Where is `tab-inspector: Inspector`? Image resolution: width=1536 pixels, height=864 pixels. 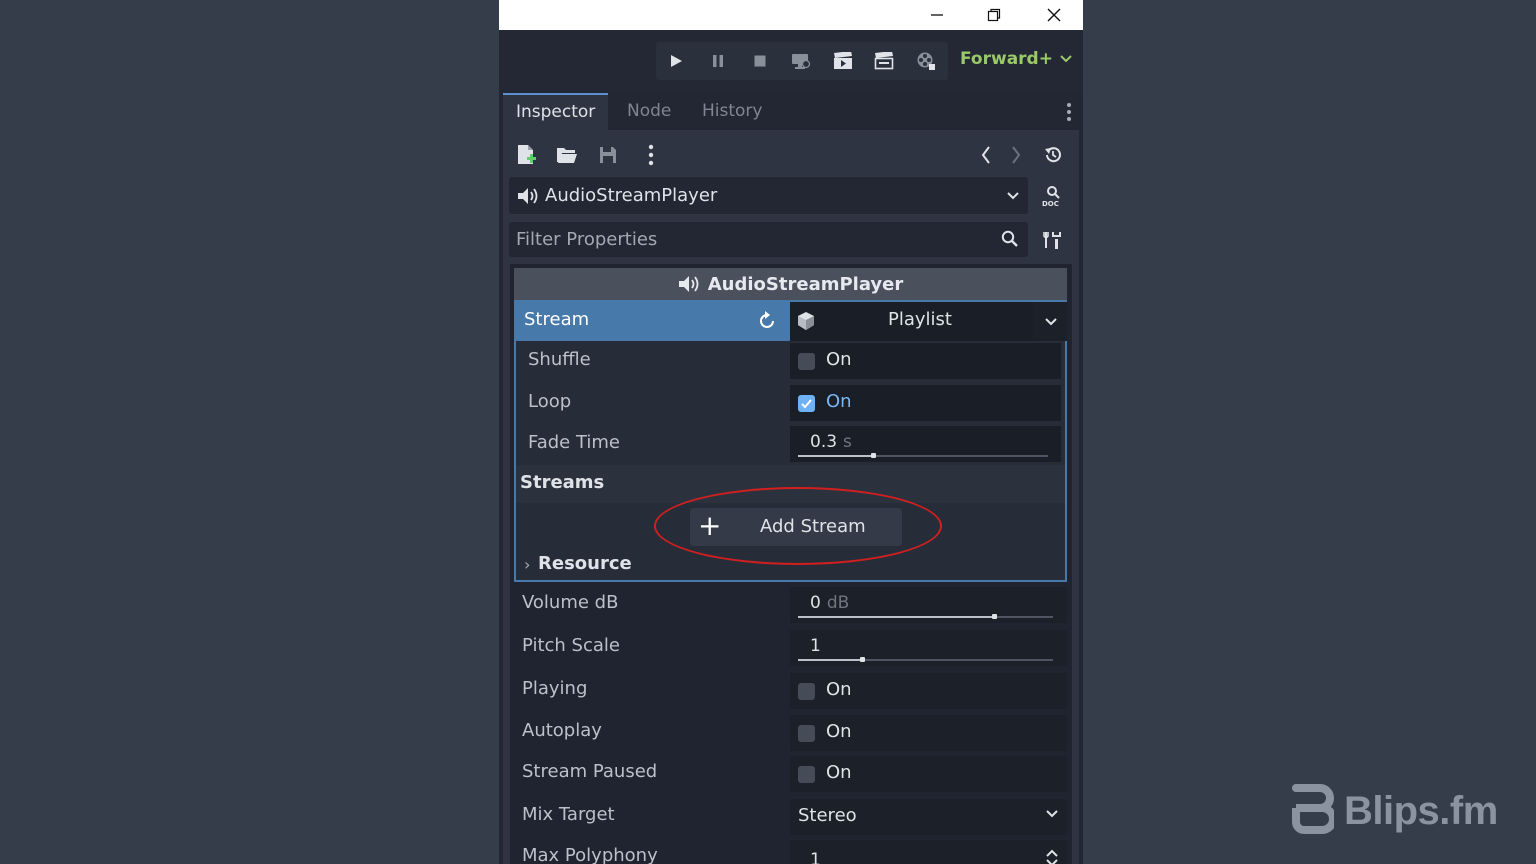
tab-inspector: Inspector is located at coordinates (556, 111).